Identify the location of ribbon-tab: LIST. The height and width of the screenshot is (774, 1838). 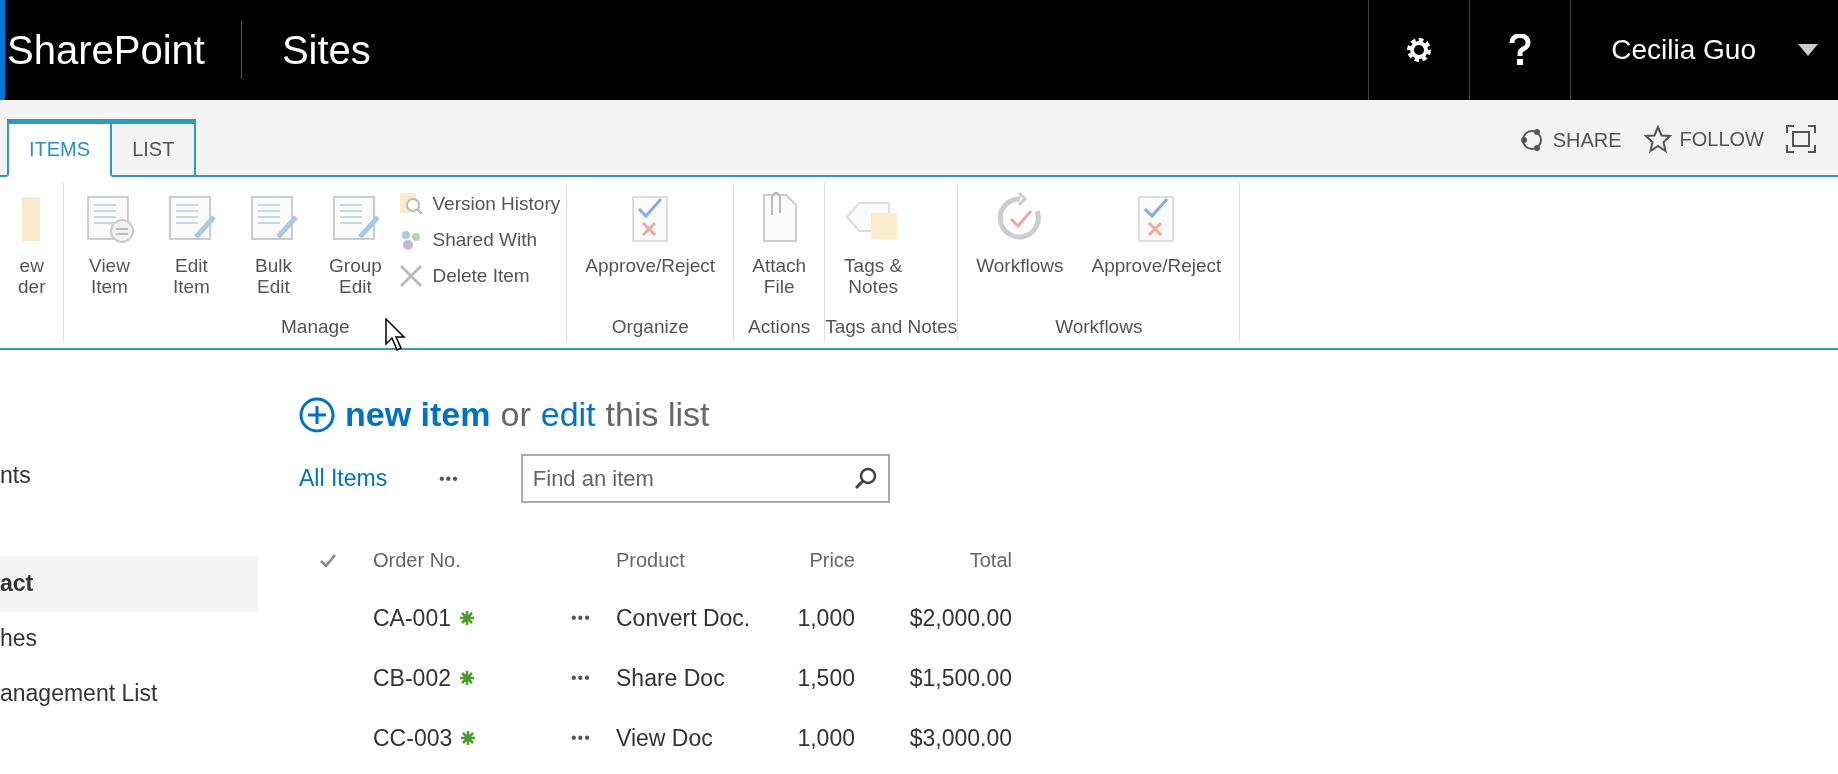
(154, 148).